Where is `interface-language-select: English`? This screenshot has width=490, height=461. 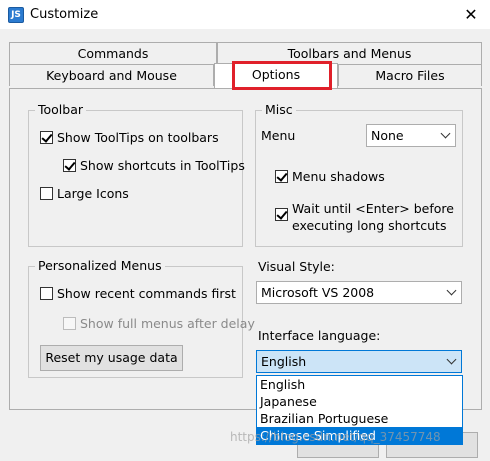
interface-language-select: English is located at coordinates (359, 361).